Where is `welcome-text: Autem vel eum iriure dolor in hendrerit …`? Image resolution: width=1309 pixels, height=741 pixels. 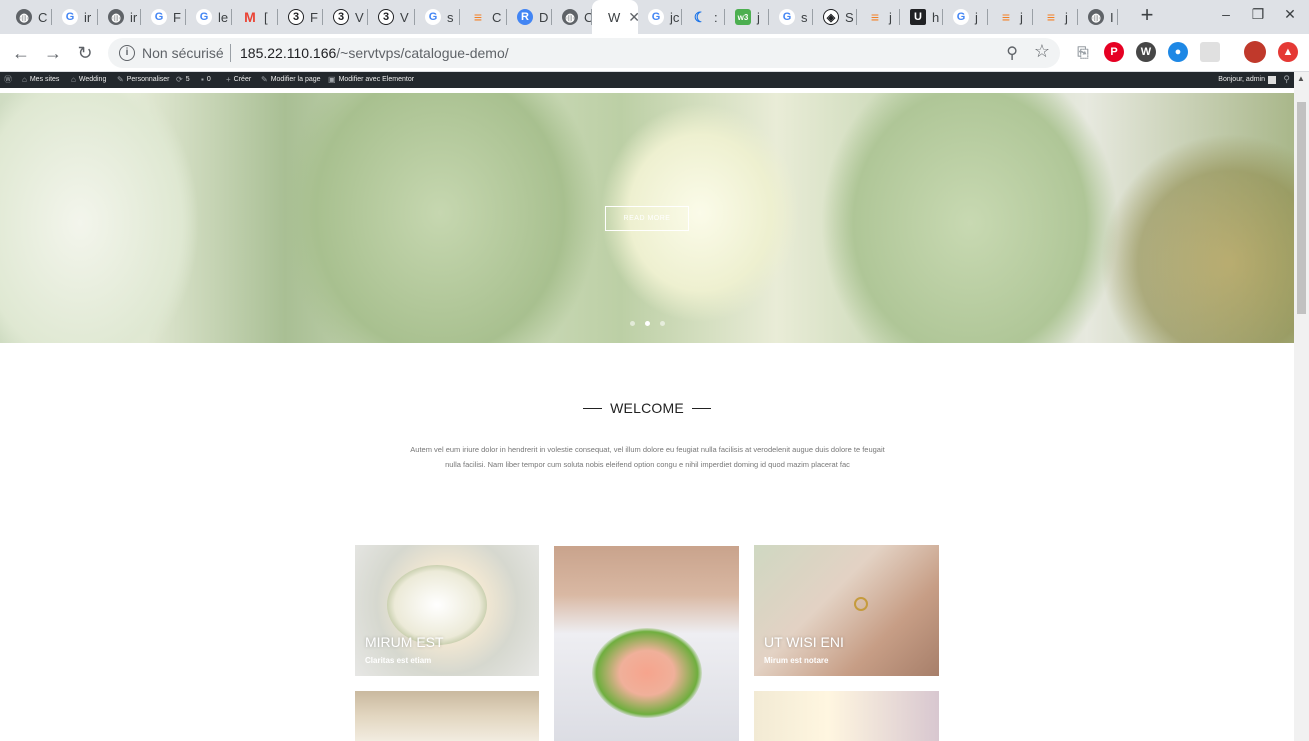
welcome-text: Autem vel eum iriure dolor in hendrerit … is located at coordinates (647, 457).